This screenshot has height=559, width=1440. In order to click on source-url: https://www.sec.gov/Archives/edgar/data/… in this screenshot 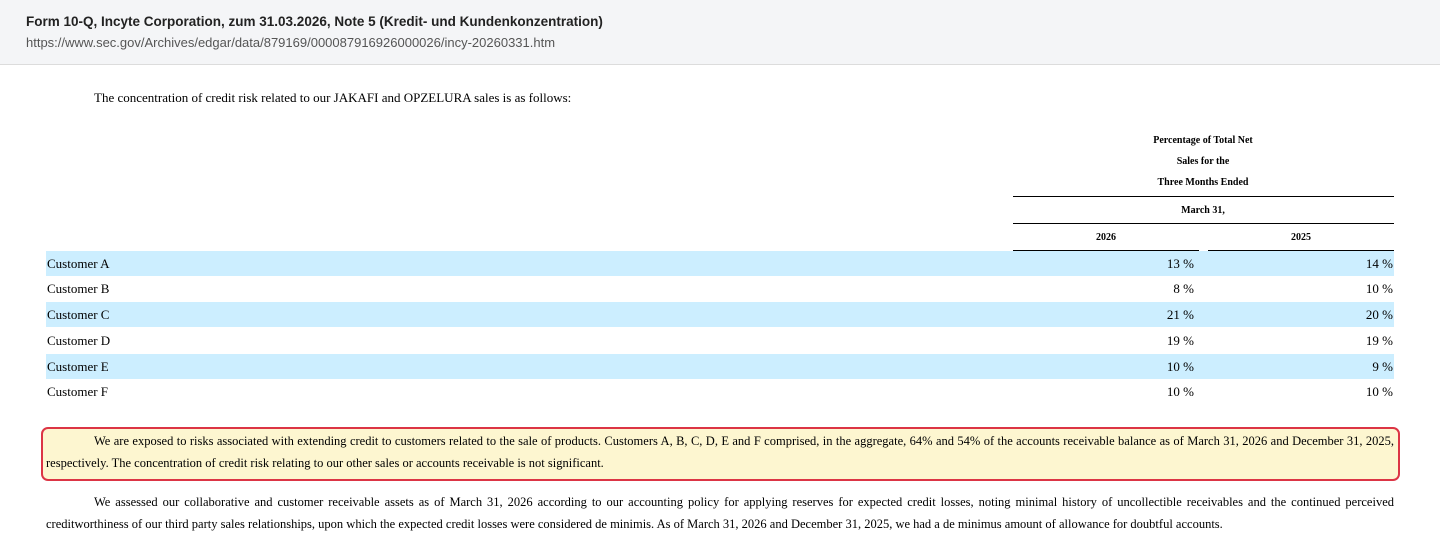, I will do `click(290, 42)`.